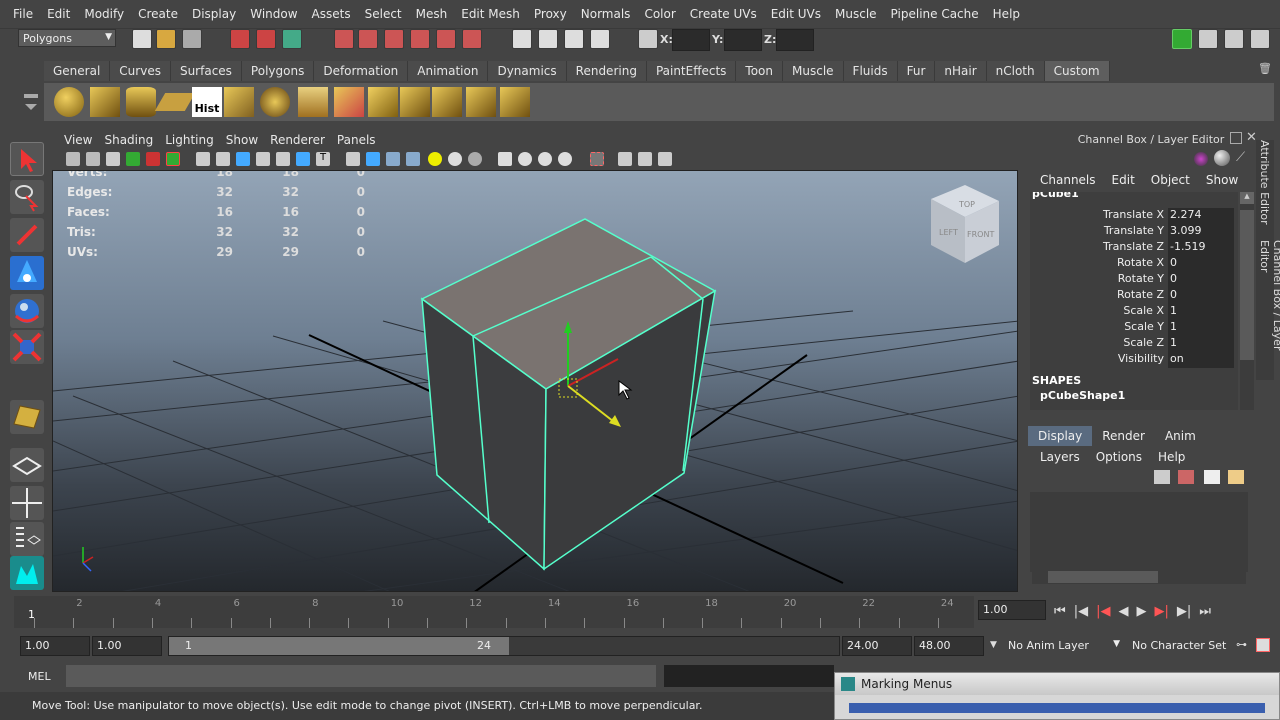 This screenshot has width=1280, height=720. I want to click on chevron-down-icon: ▼, so click(993, 645).